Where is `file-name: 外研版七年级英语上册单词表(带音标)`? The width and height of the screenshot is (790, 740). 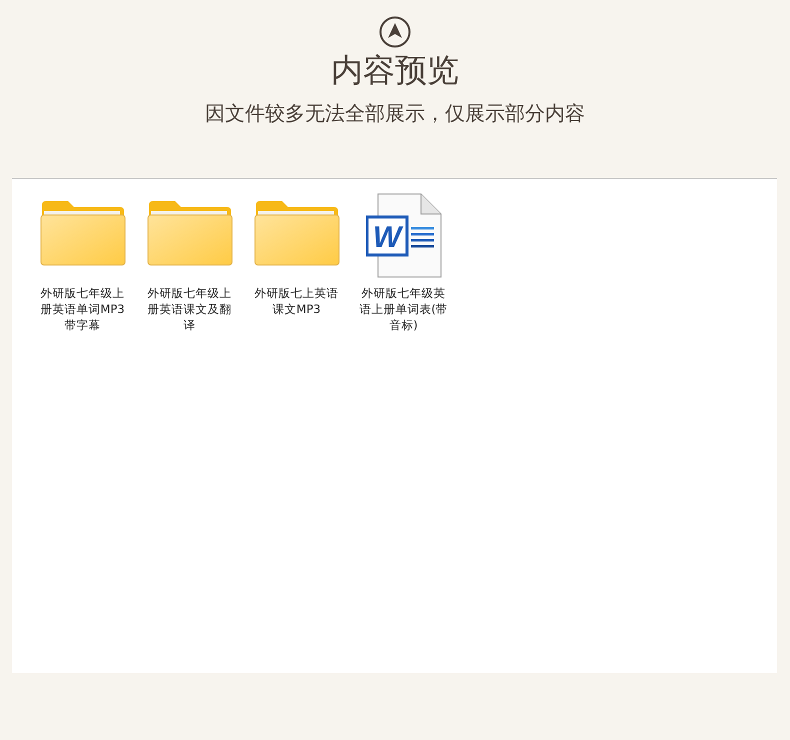
file-name: 外研版七年级英语上册单词表(带音标) is located at coordinates (403, 309).